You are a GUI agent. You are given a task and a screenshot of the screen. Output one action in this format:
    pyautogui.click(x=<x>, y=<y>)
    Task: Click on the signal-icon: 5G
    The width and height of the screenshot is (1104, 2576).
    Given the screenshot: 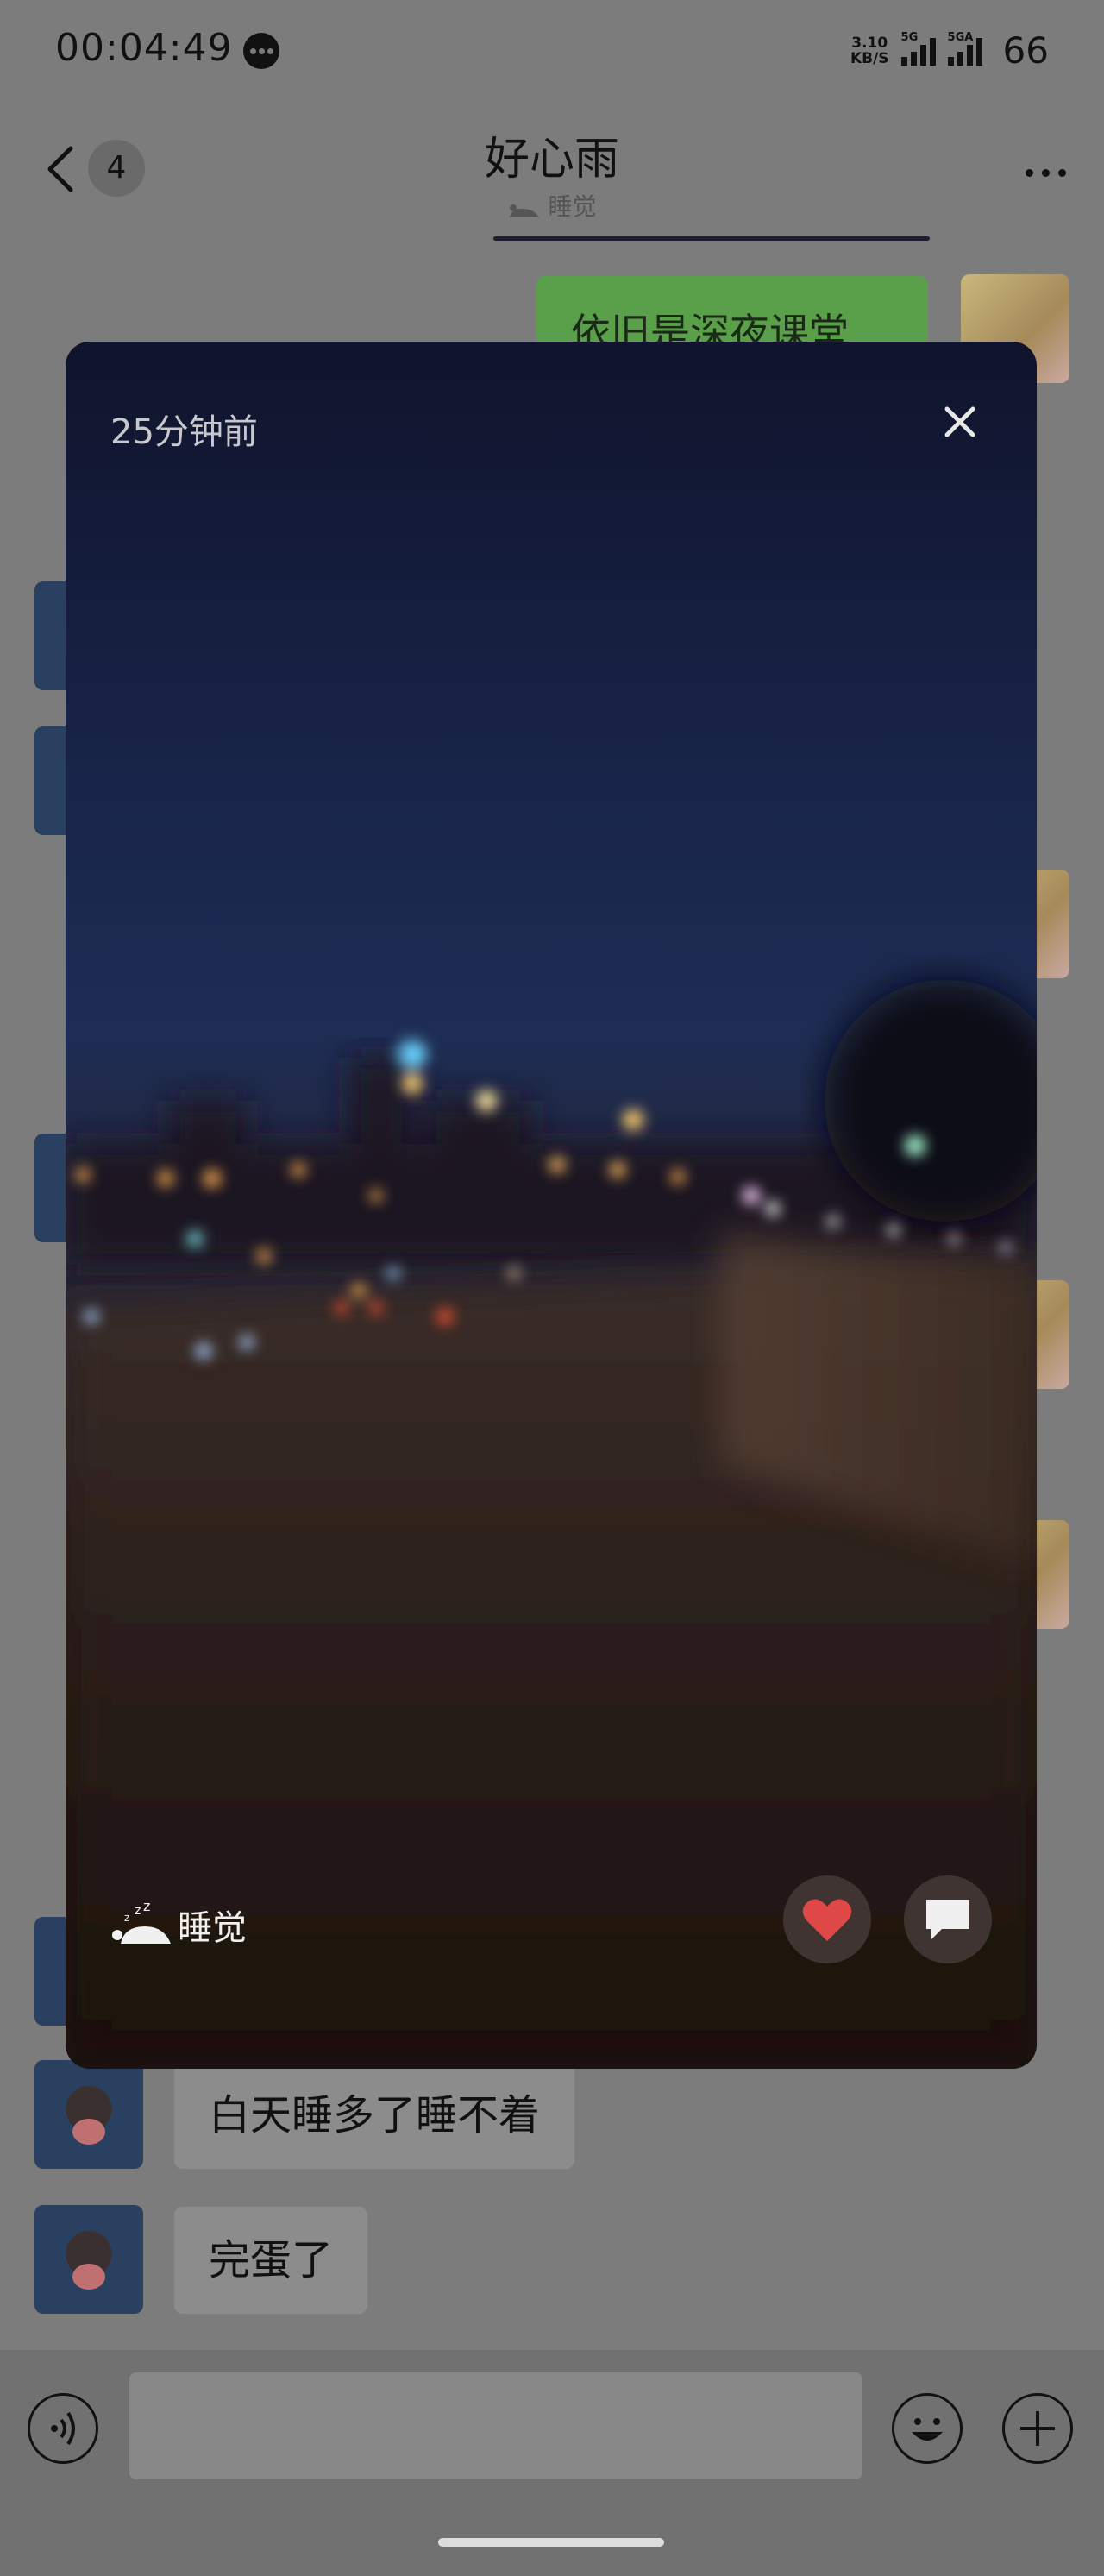 What is the action you would take?
    pyautogui.click(x=918, y=48)
    